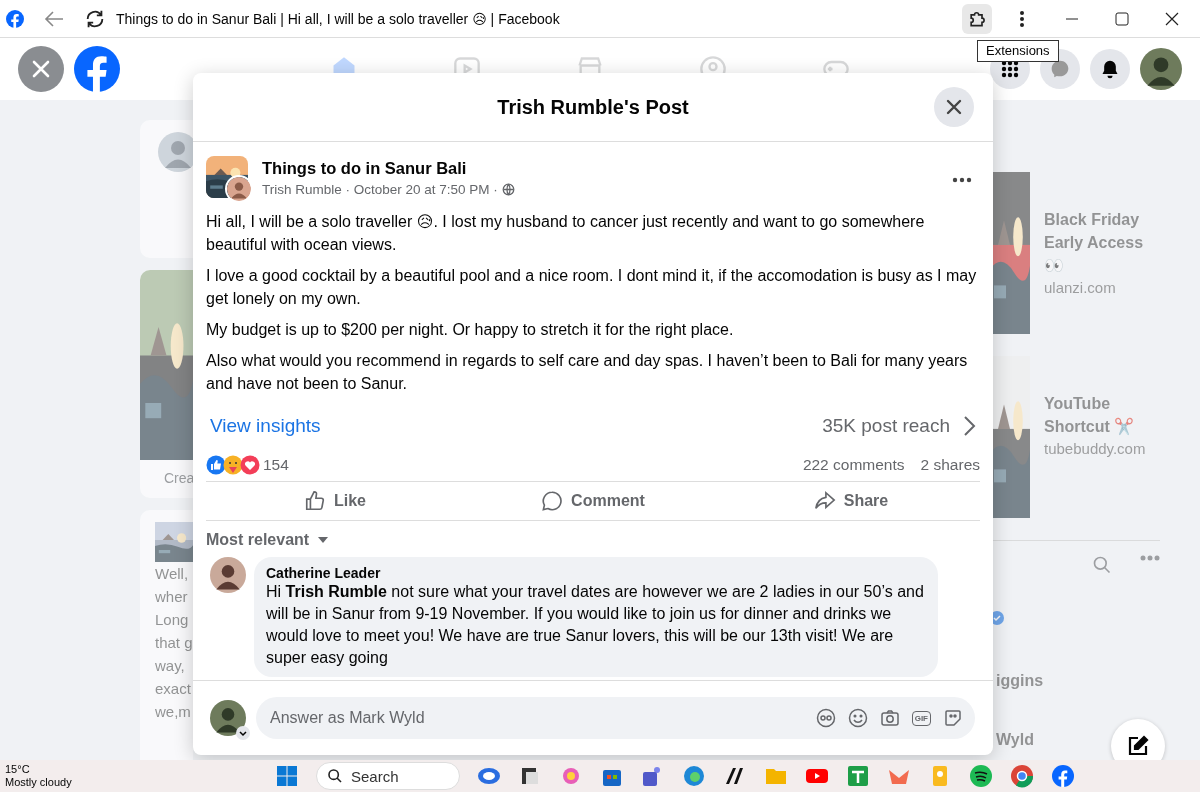 The image size is (1200, 792). Describe the element at coordinates (825, 718) in the screenshot. I see `avatar-sticker-icon` at that location.